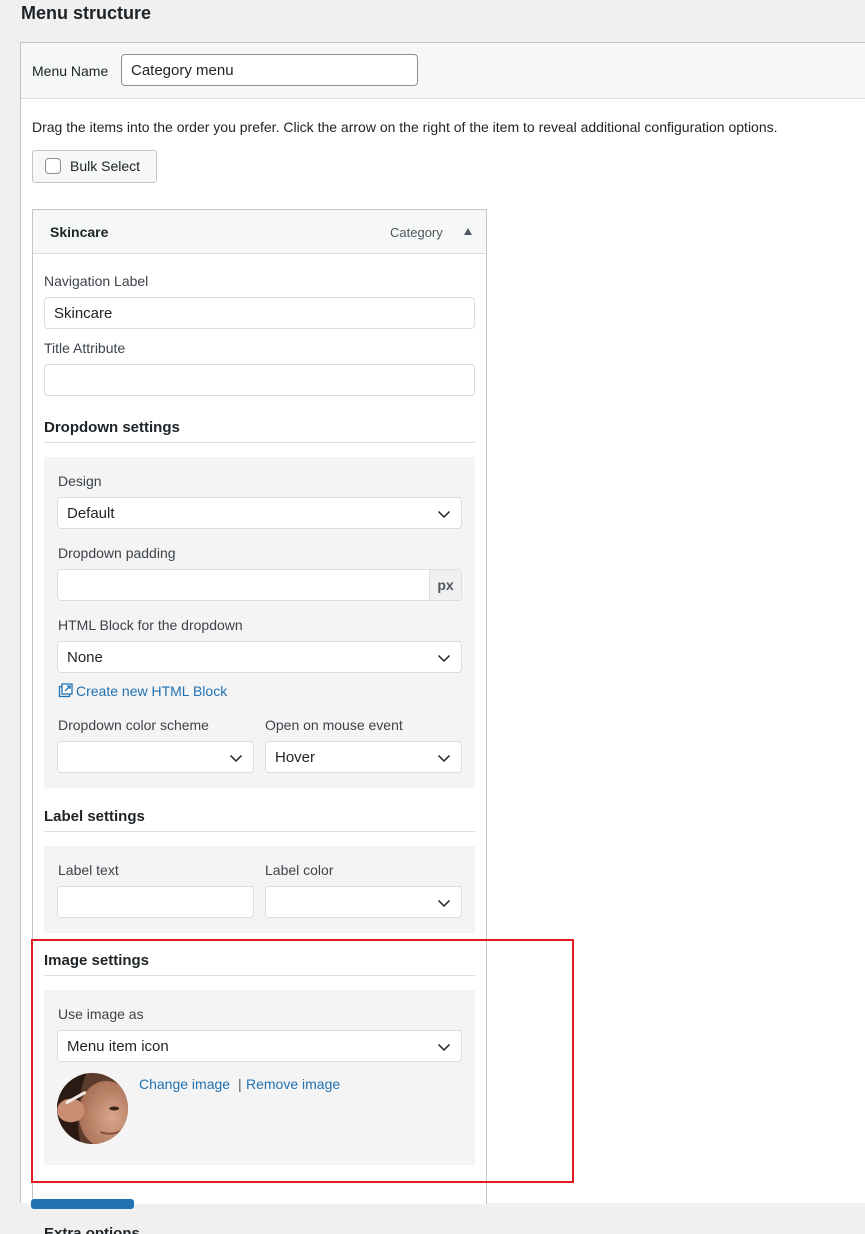  What do you see at coordinates (91, 513) in the screenshot?
I see `design-select-value: Default` at bounding box center [91, 513].